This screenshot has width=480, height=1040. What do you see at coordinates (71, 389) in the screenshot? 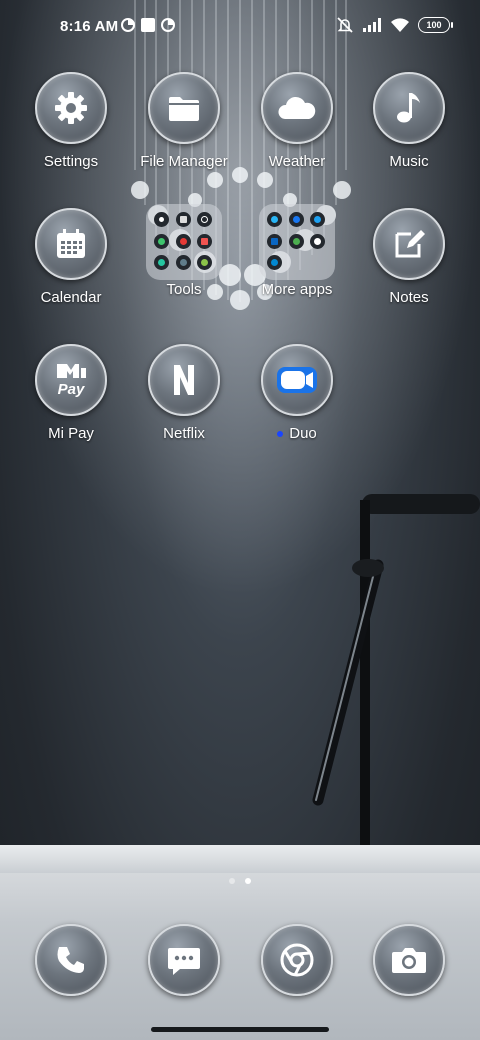
I see `svg-text: Pay` at bounding box center [71, 389].